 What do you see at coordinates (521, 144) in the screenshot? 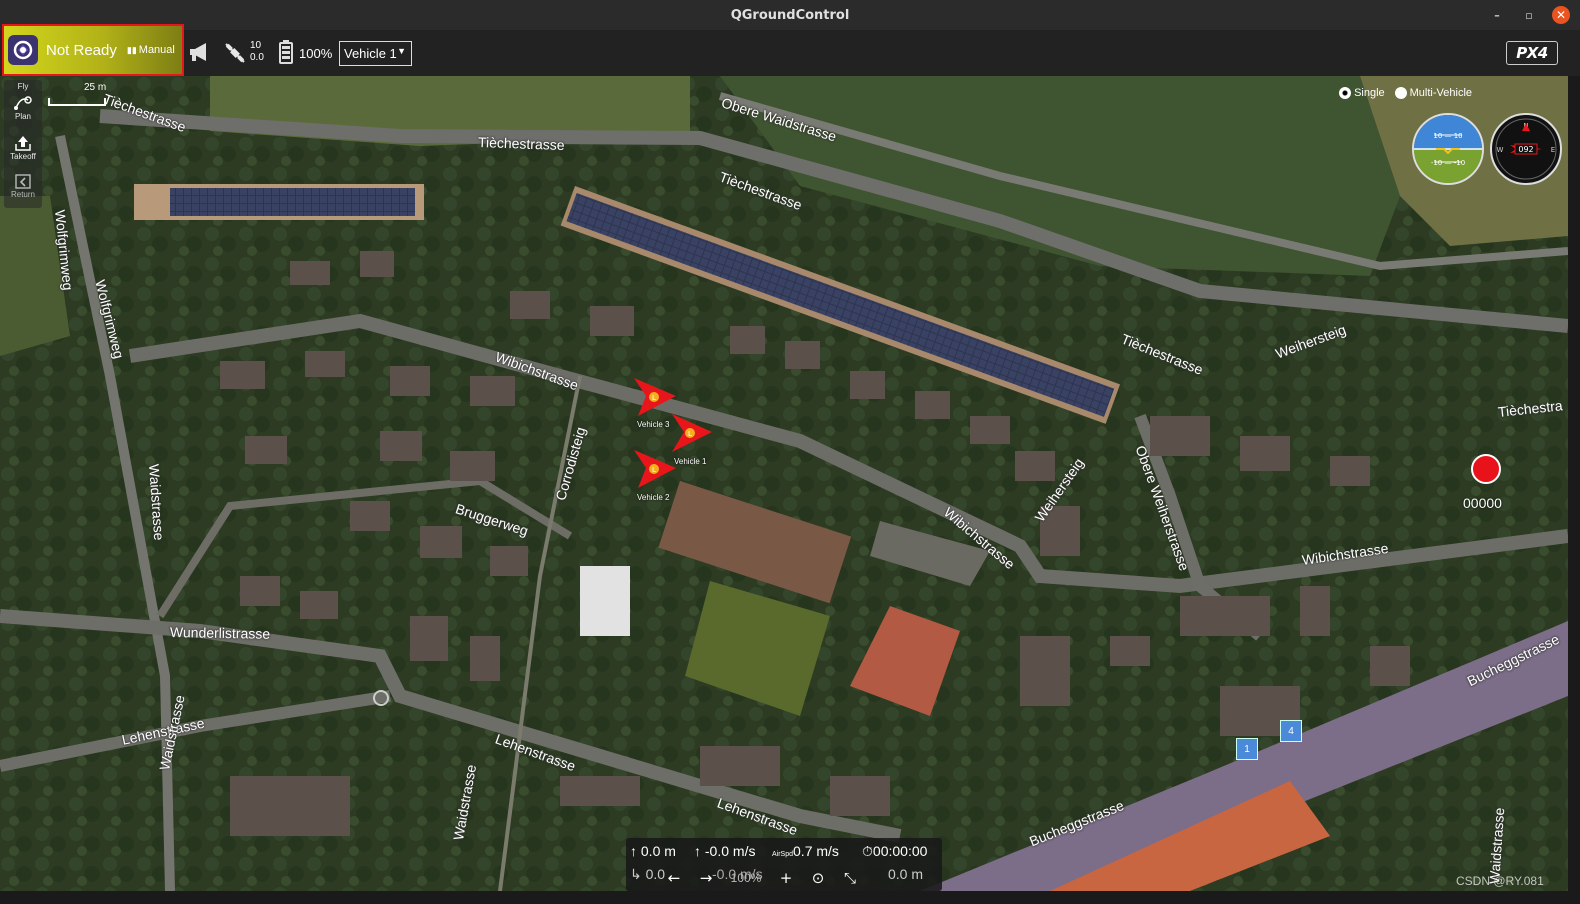
I see `road-label: Tièchestrasse` at bounding box center [521, 144].